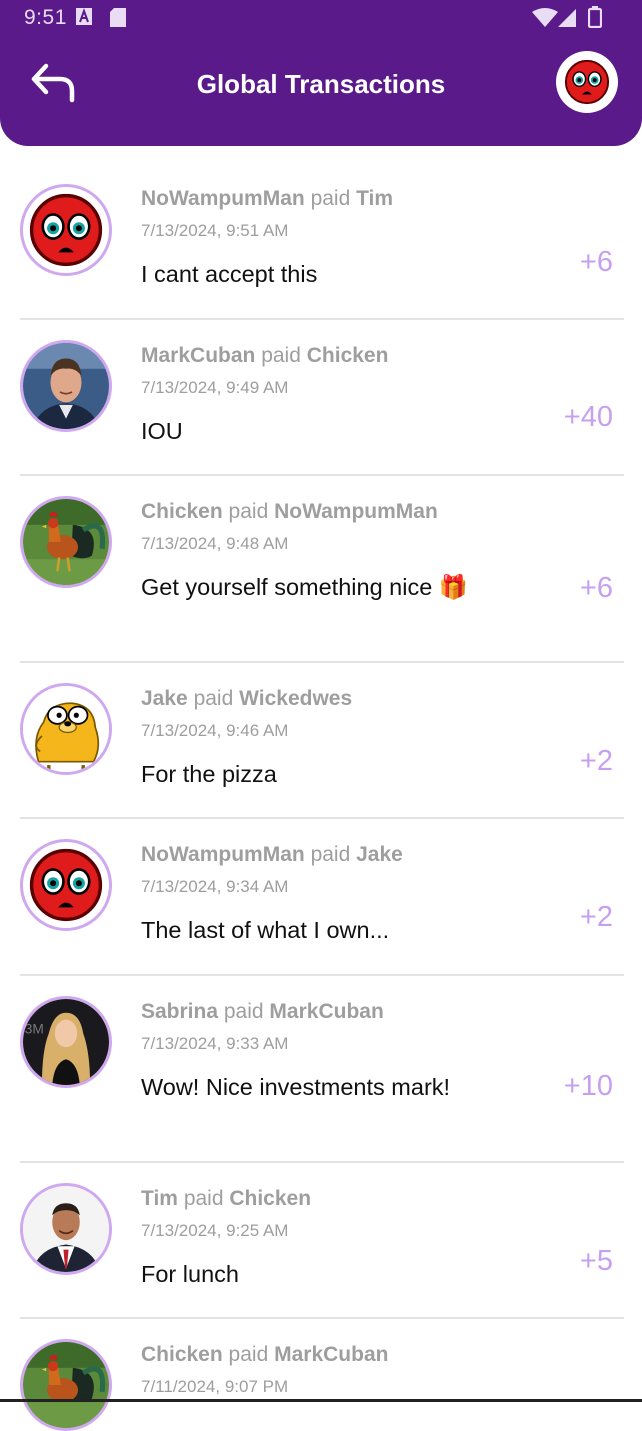 The image size is (642, 1431). I want to click on transaction-parties: Chicken paid NoWampumMan, so click(306, 512).